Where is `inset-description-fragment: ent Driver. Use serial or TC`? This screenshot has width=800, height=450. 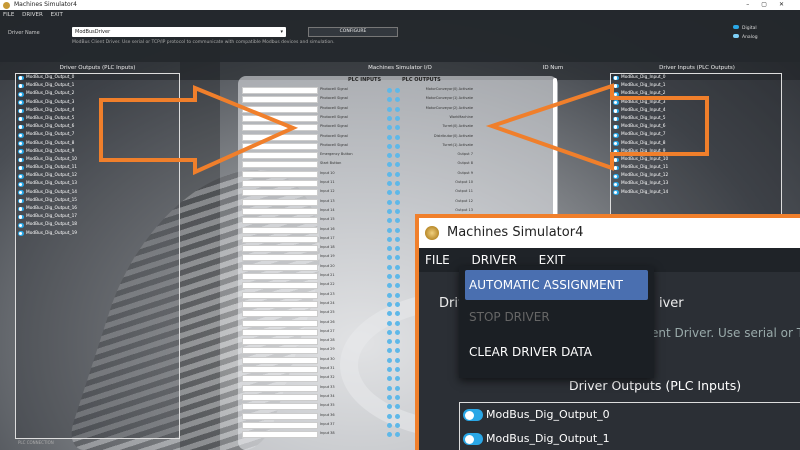 inset-description-fragment: ent Driver. Use serial or TC is located at coordinates (725, 333).